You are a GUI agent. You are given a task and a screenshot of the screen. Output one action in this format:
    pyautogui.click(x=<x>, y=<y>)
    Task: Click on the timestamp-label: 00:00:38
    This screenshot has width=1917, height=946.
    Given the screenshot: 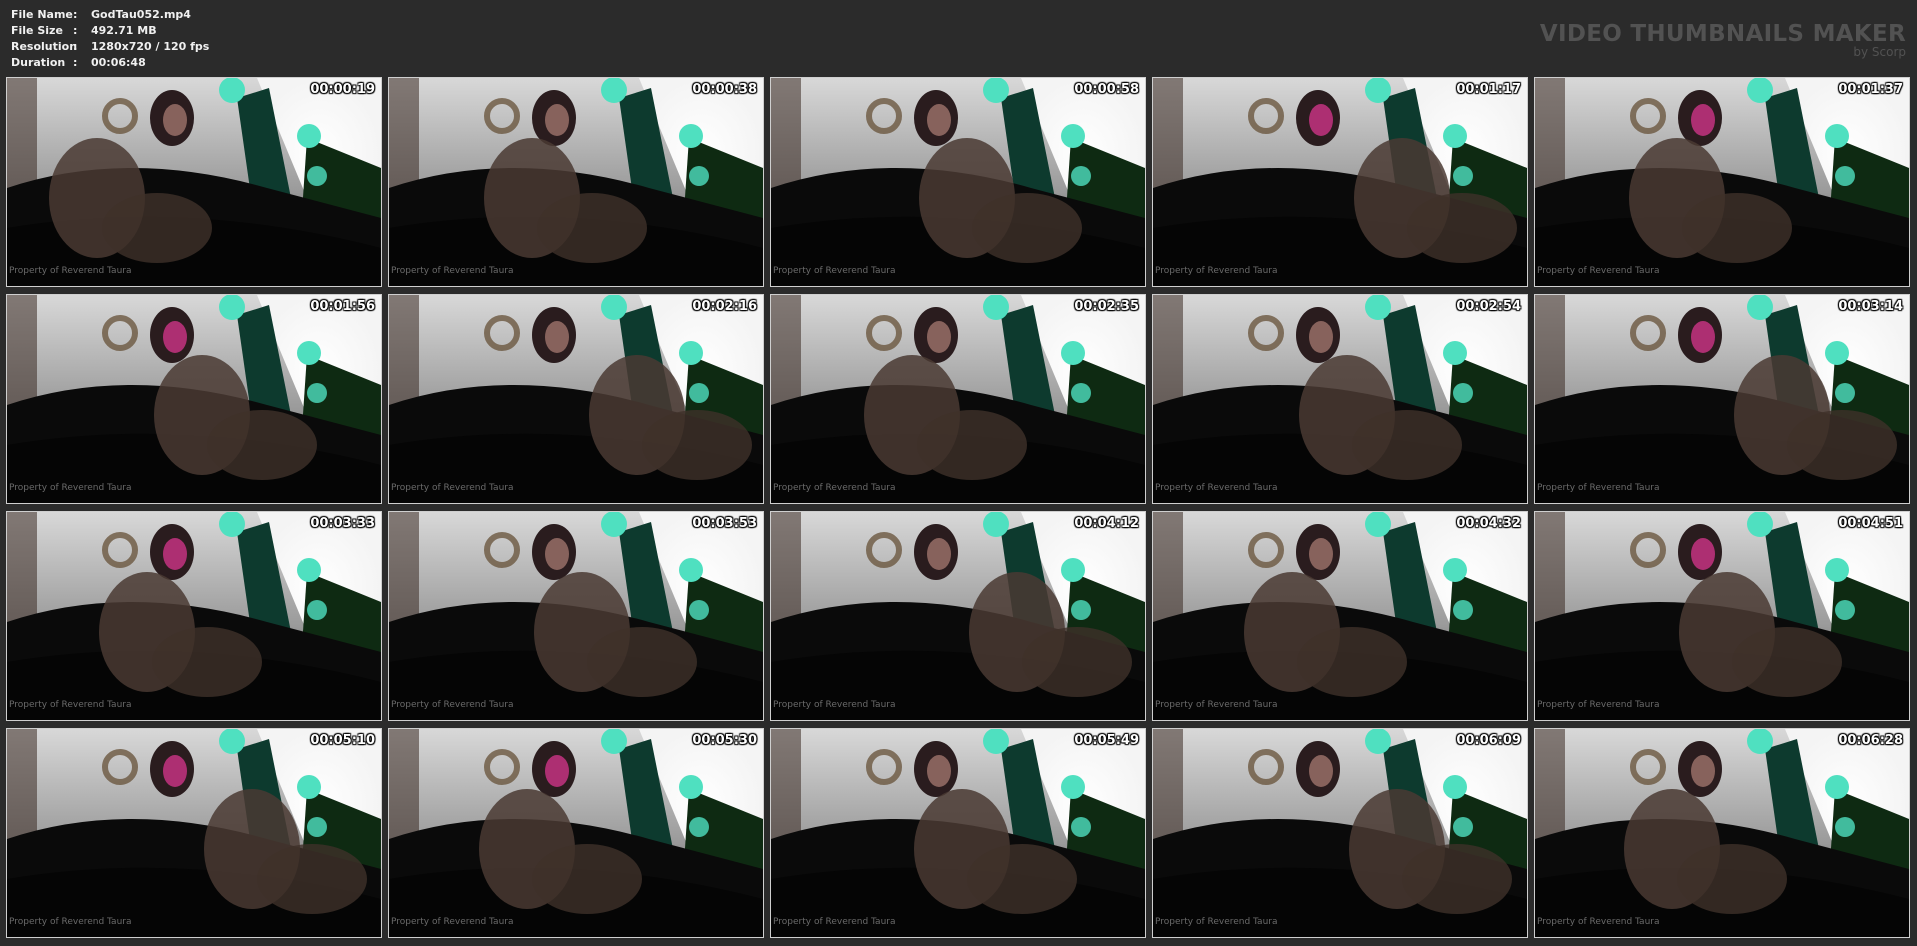 What is the action you would take?
    pyautogui.click(x=724, y=89)
    